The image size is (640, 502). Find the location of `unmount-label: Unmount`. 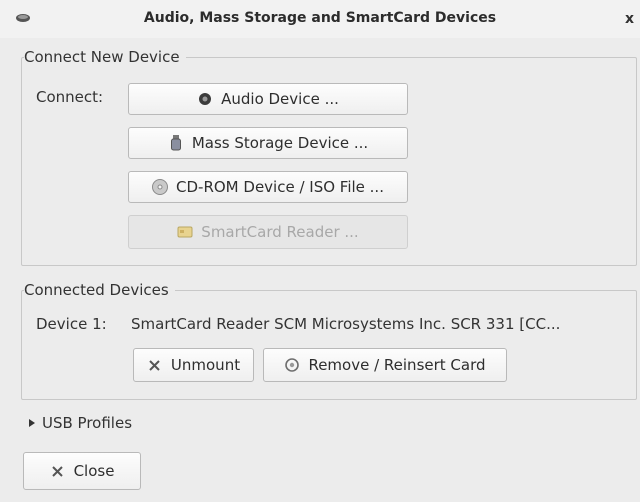

unmount-label: Unmount is located at coordinates (205, 365).